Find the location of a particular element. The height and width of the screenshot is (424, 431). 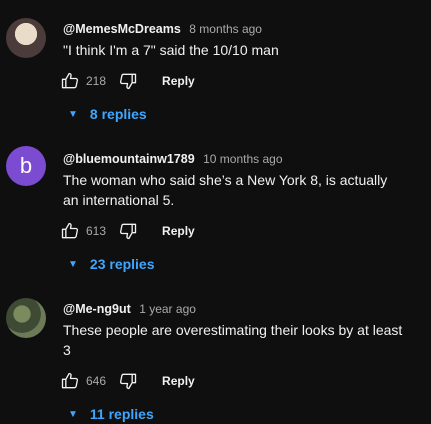

like-count: 646 is located at coordinates (96, 381).